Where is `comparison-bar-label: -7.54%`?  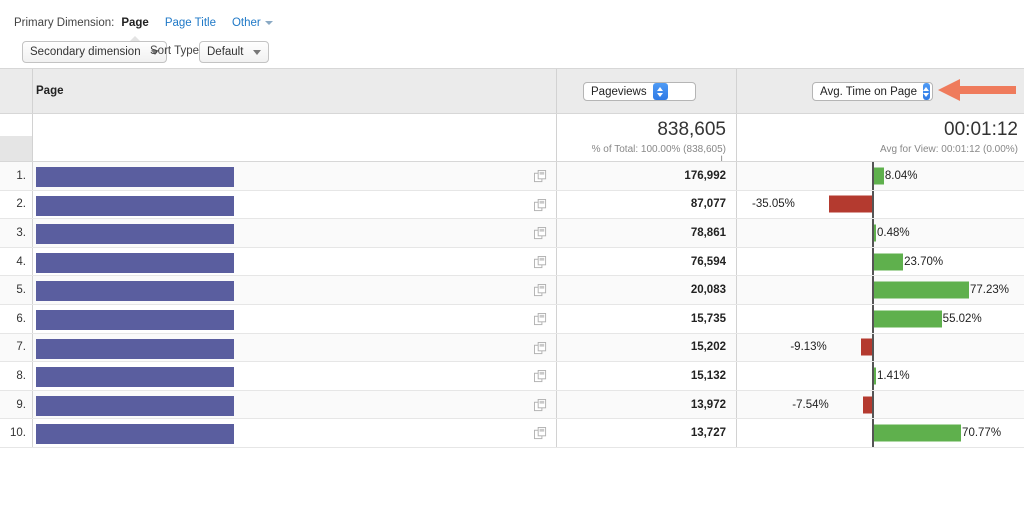 comparison-bar-label: -7.54% is located at coordinates (810, 404).